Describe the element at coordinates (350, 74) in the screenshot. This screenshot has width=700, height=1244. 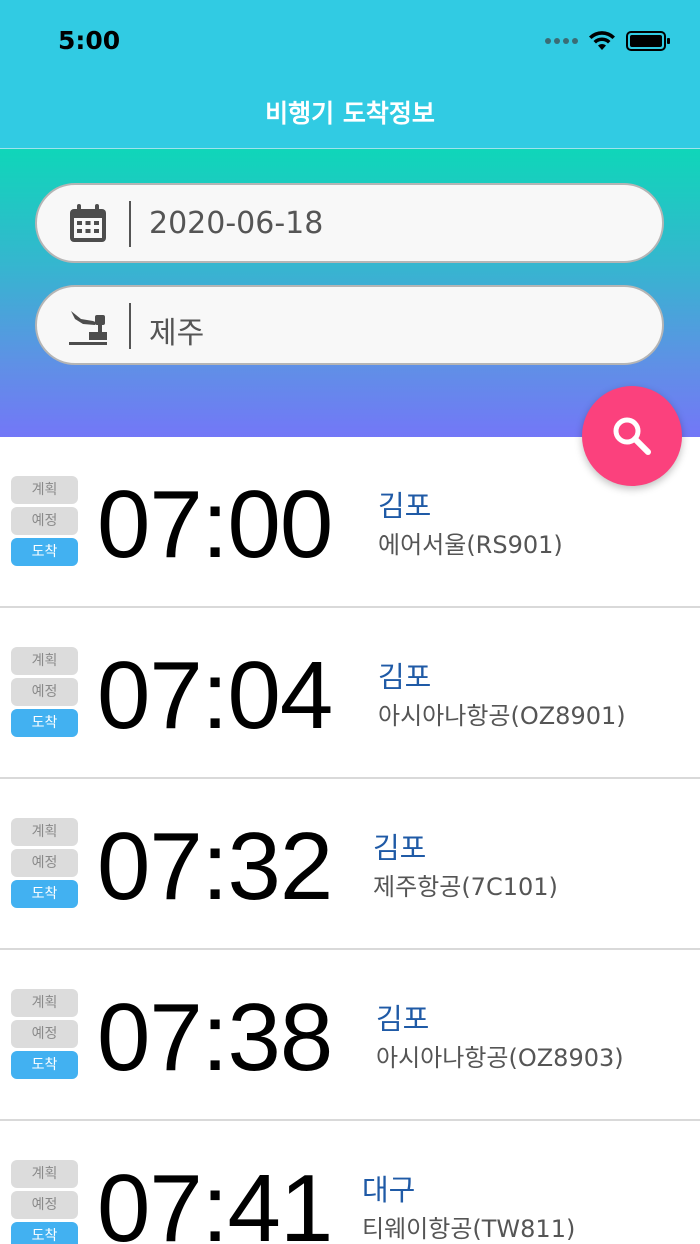
I see `top-bar: 5:00 비행기 도착정보` at that location.